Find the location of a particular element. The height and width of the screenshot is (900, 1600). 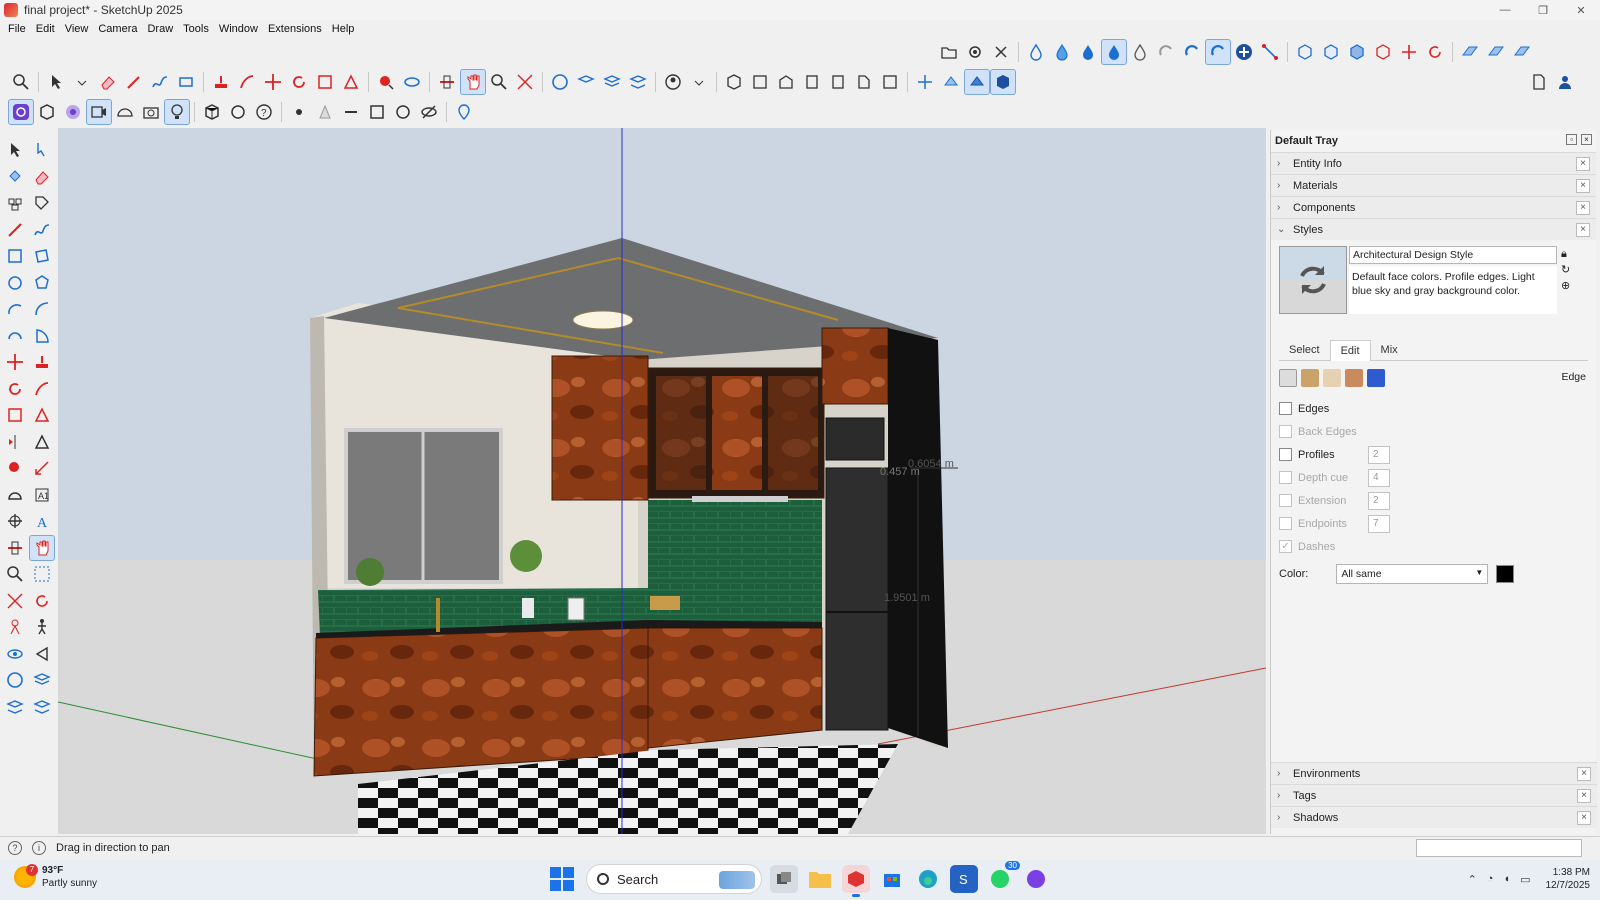

panel-materials: › Materials × is located at coordinates (1433, 185).